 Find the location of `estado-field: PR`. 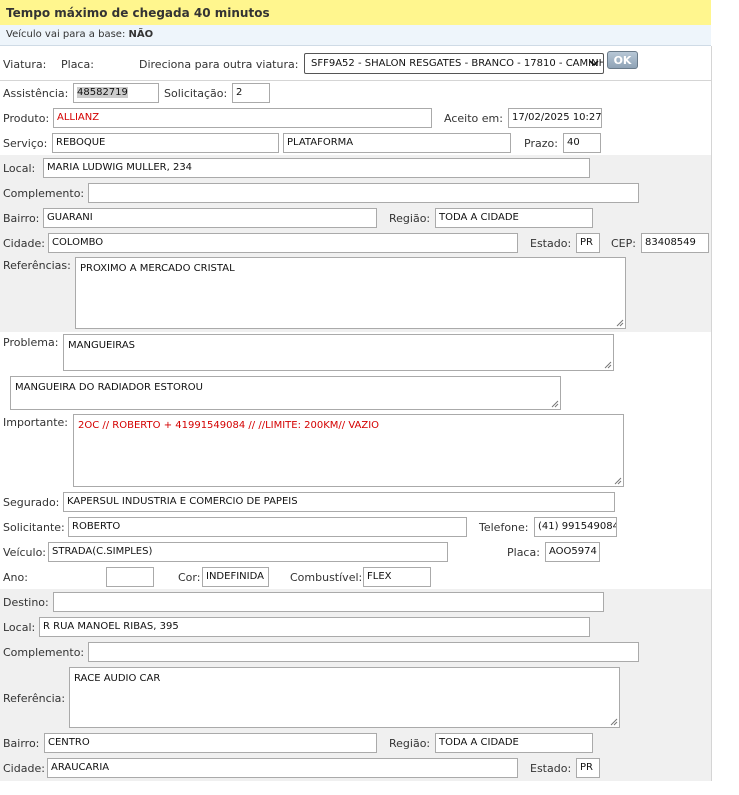

estado-field: PR is located at coordinates (588, 243).